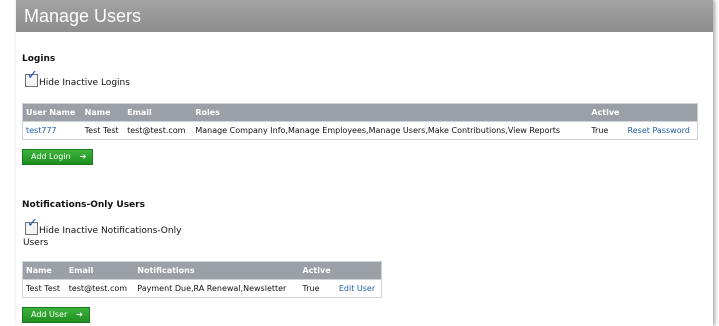  I want to click on hide-inactive-logins-checkbox: ✓, so click(31, 78).